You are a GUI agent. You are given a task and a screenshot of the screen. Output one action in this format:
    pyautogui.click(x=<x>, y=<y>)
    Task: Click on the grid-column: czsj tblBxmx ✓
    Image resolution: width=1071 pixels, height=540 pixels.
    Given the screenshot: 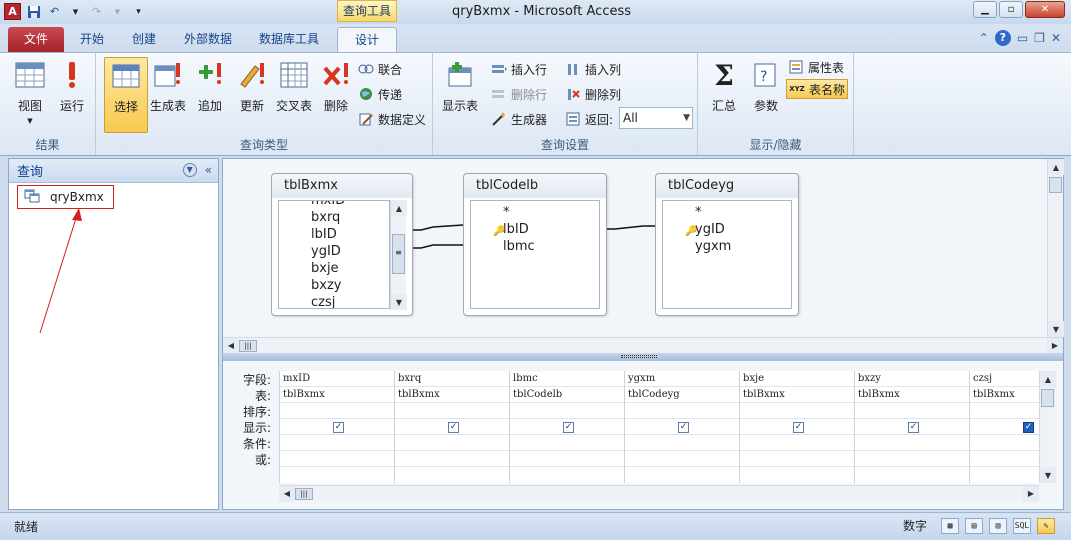 What is the action you would take?
    pyautogui.click(x=1004, y=427)
    